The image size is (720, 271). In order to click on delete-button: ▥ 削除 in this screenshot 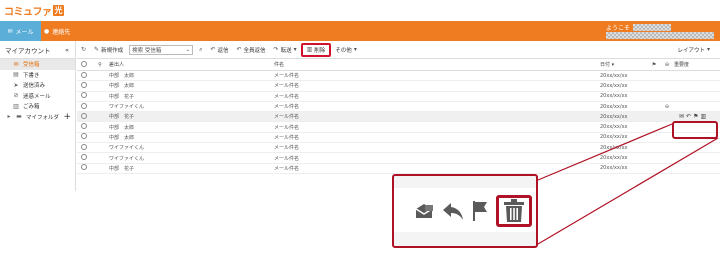, I will do `click(316, 49)`.